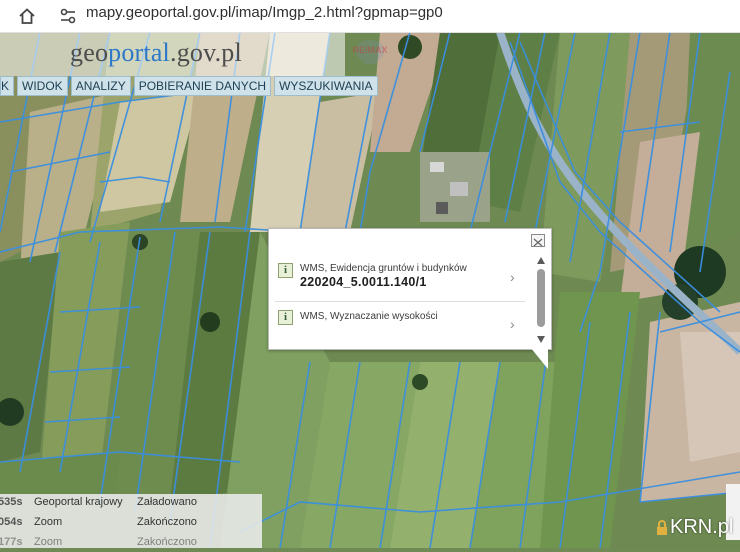 This screenshot has width=740, height=552. Describe the element at coordinates (11, 542) in the screenshot. I see `log-time: 177s` at that location.